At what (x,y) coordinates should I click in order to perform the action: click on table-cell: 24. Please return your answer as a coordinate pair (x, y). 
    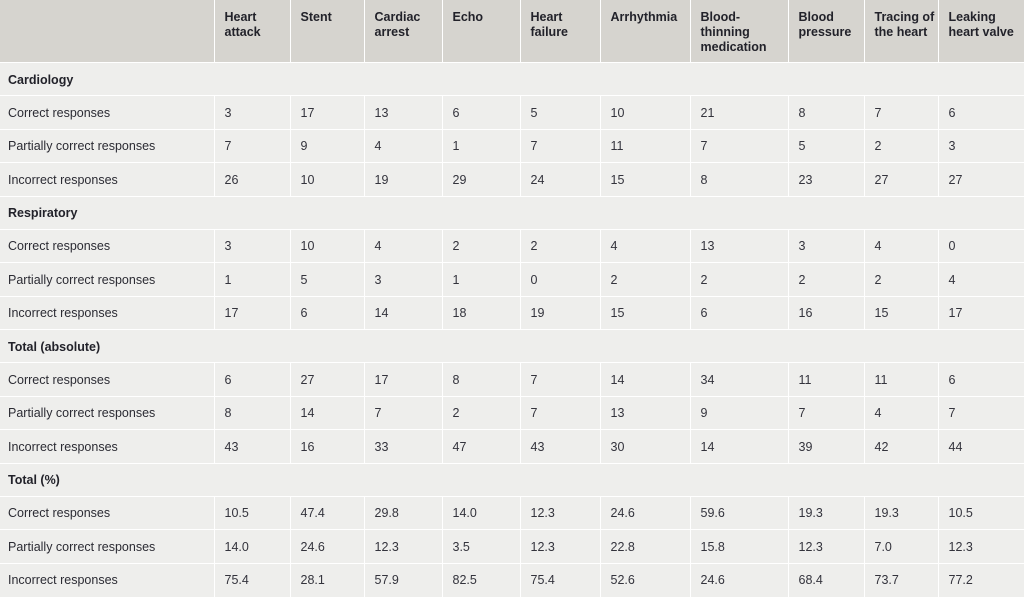
    Looking at the image, I should click on (560, 179).